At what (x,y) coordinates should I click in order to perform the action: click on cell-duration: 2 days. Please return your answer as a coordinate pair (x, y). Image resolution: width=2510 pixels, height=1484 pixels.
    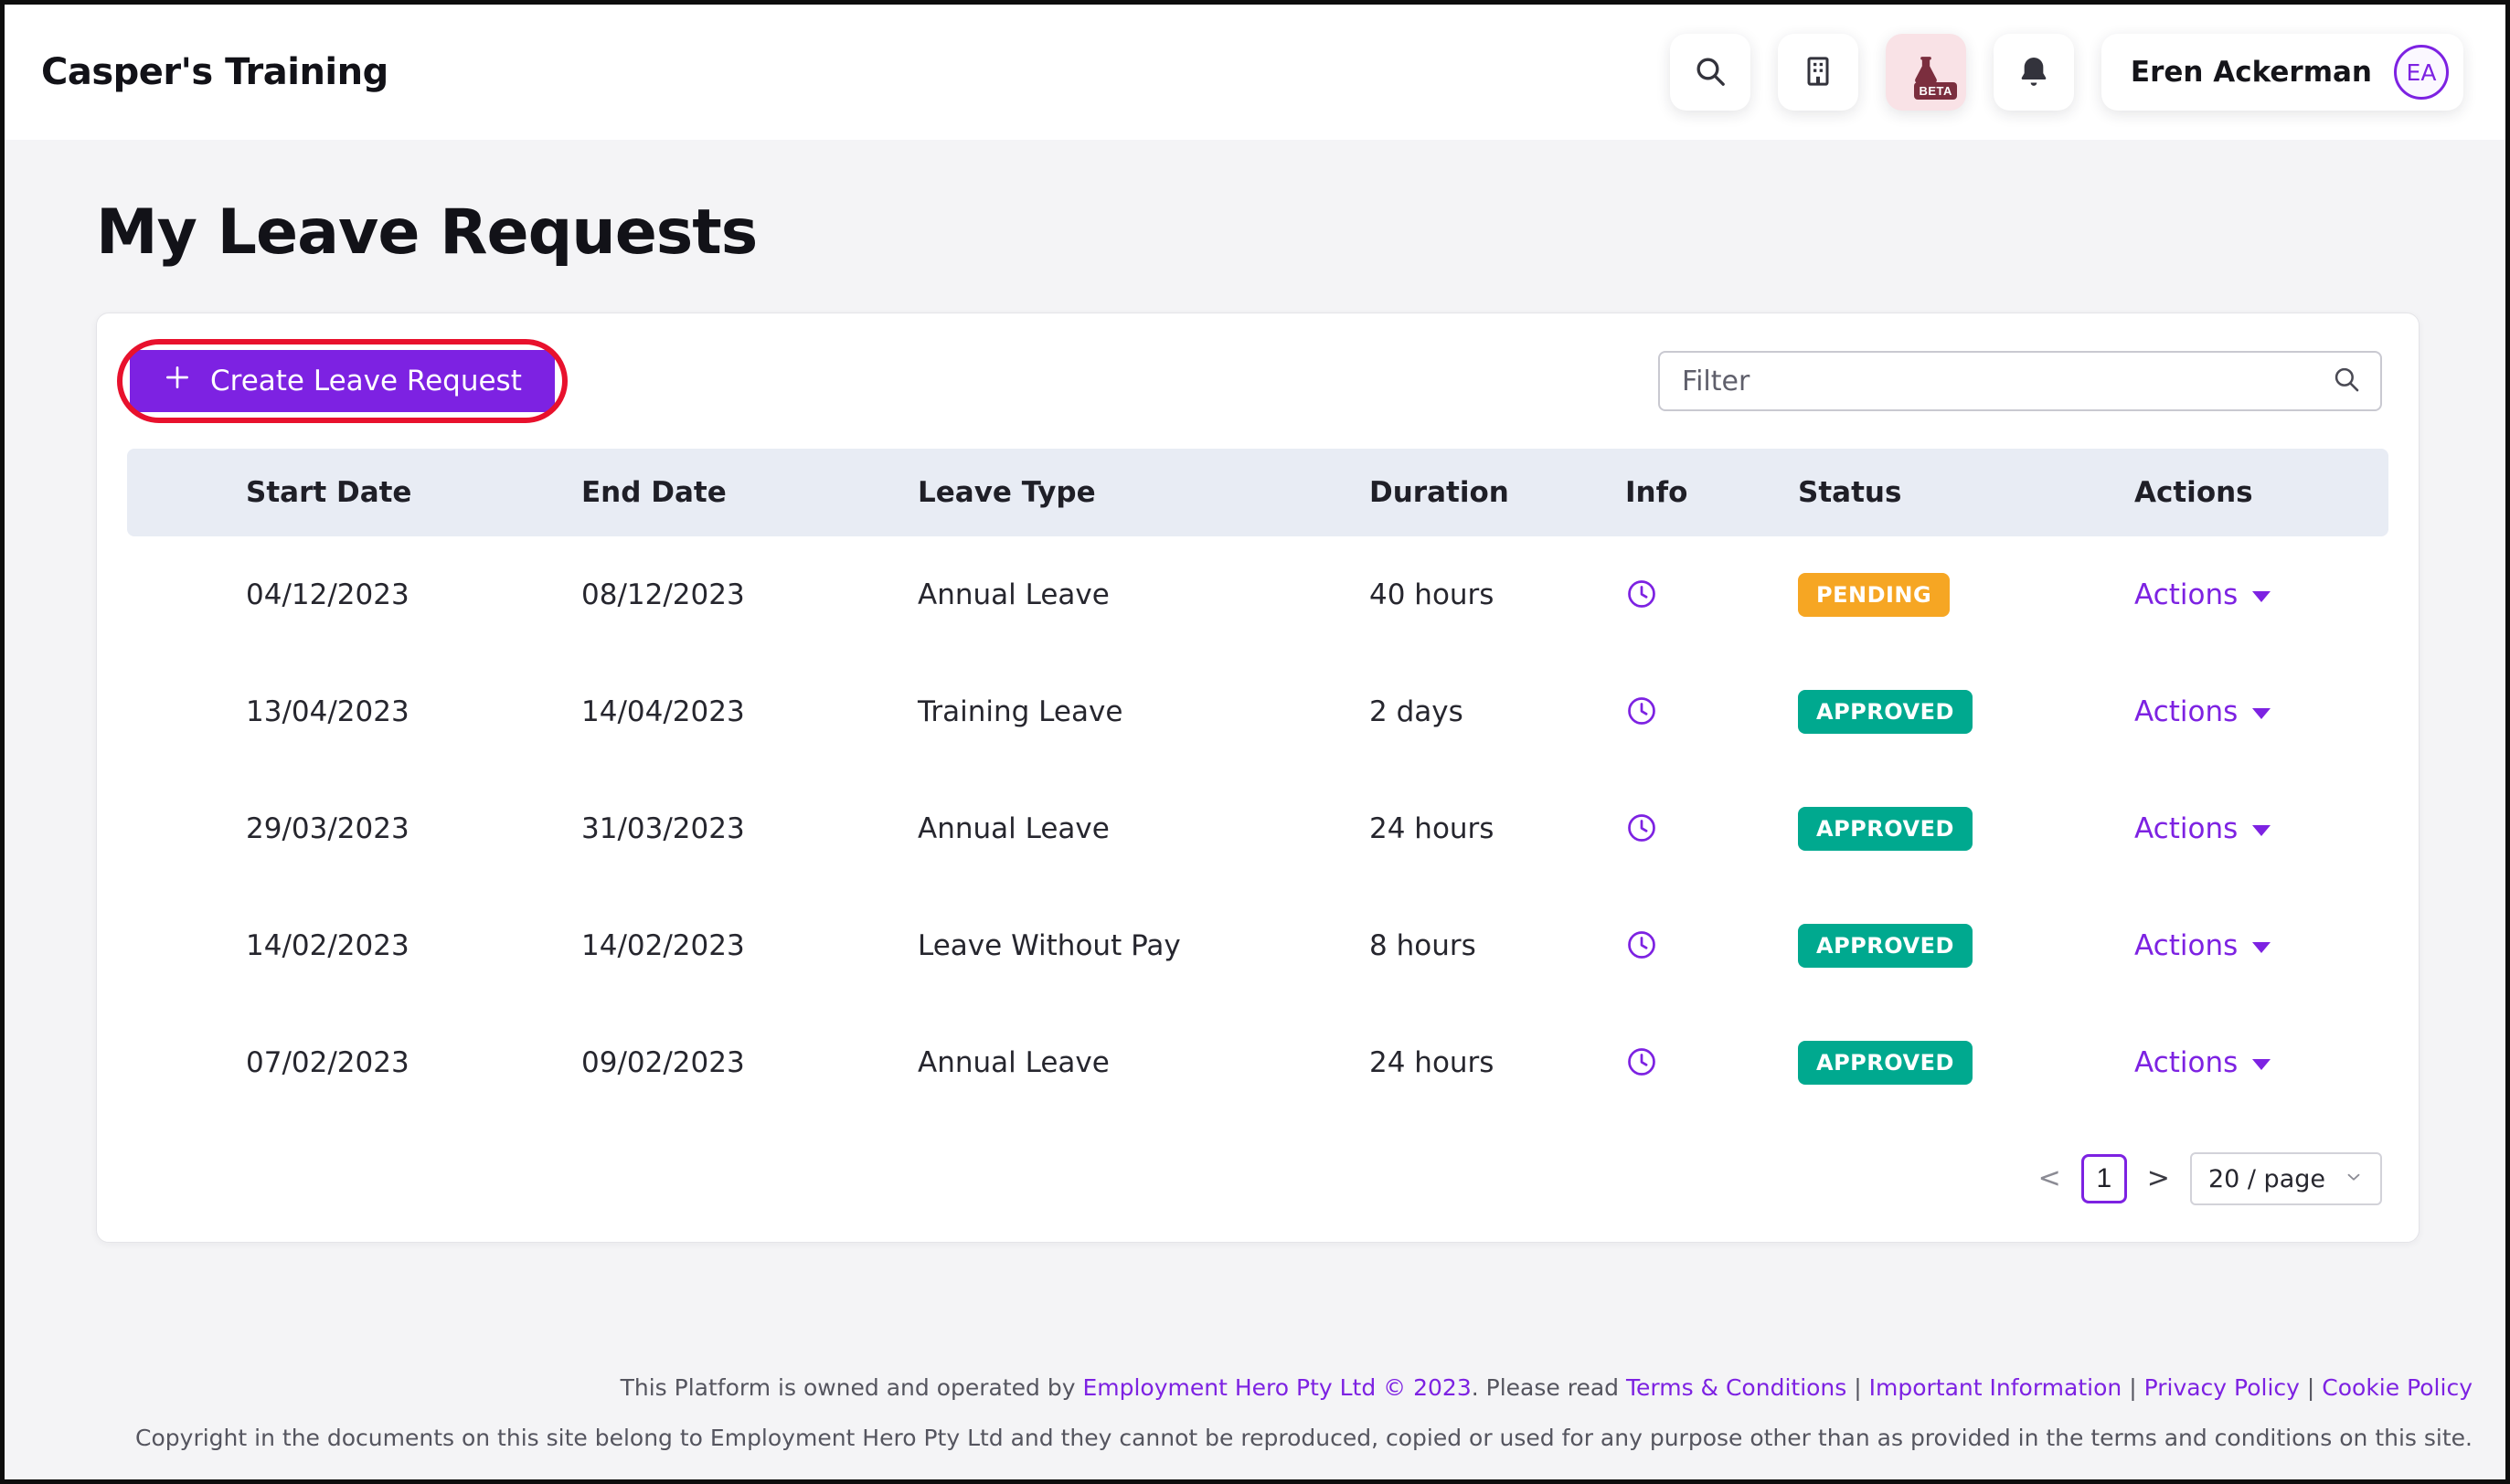
    Looking at the image, I should click on (1416, 711).